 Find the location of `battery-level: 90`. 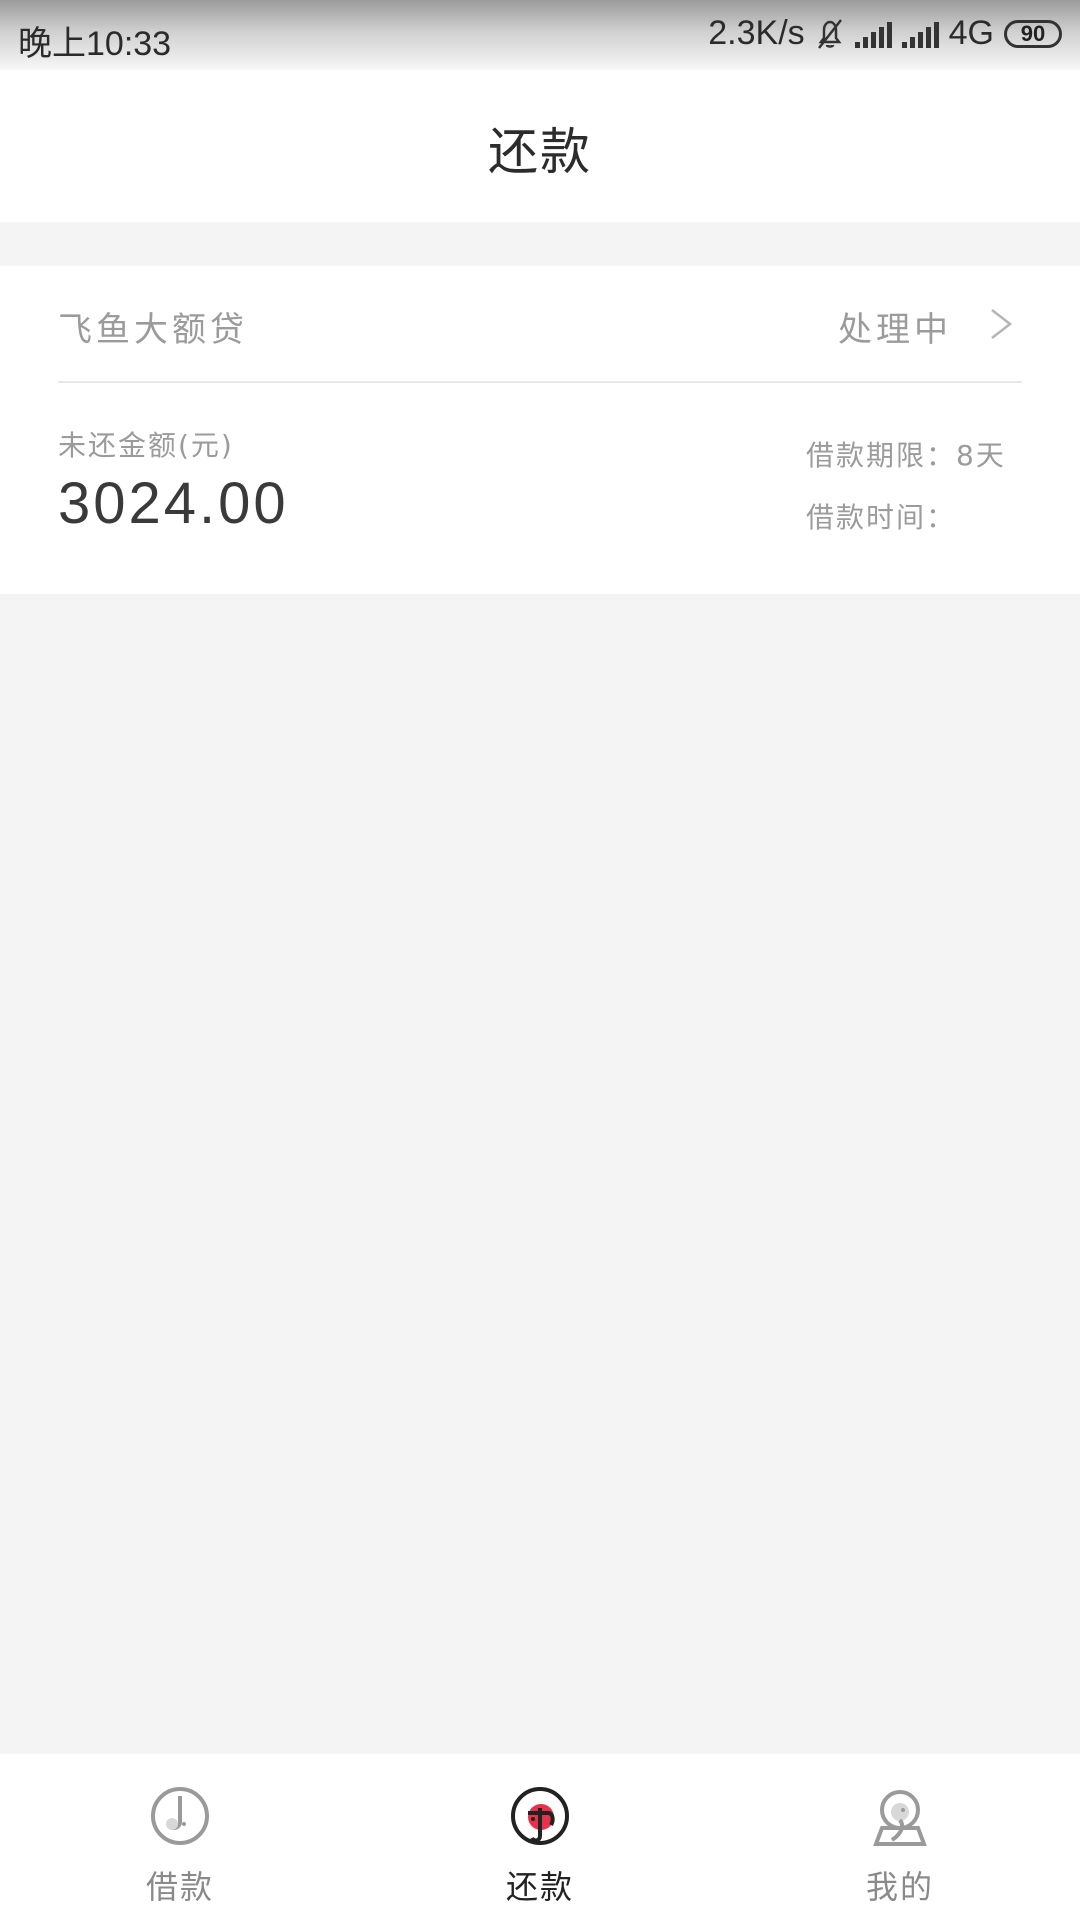

battery-level: 90 is located at coordinates (1033, 33).